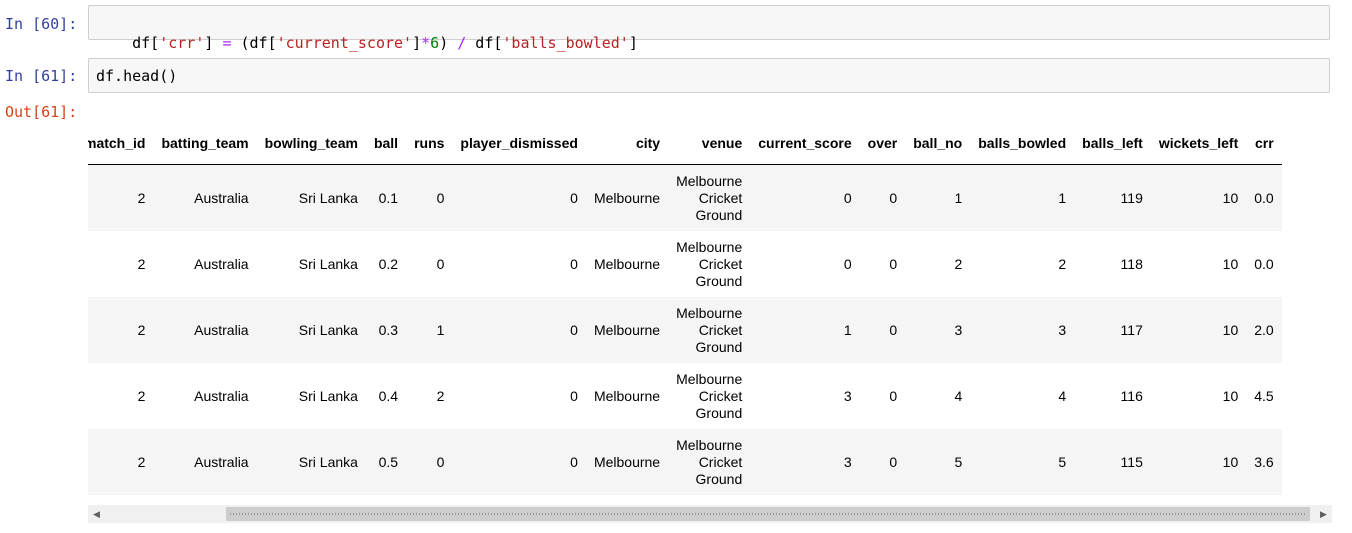 The image size is (1352, 533). What do you see at coordinates (121, 143) in the screenshot?
I see `column-header-match-id: match_id` at bounding box center [121, 143].